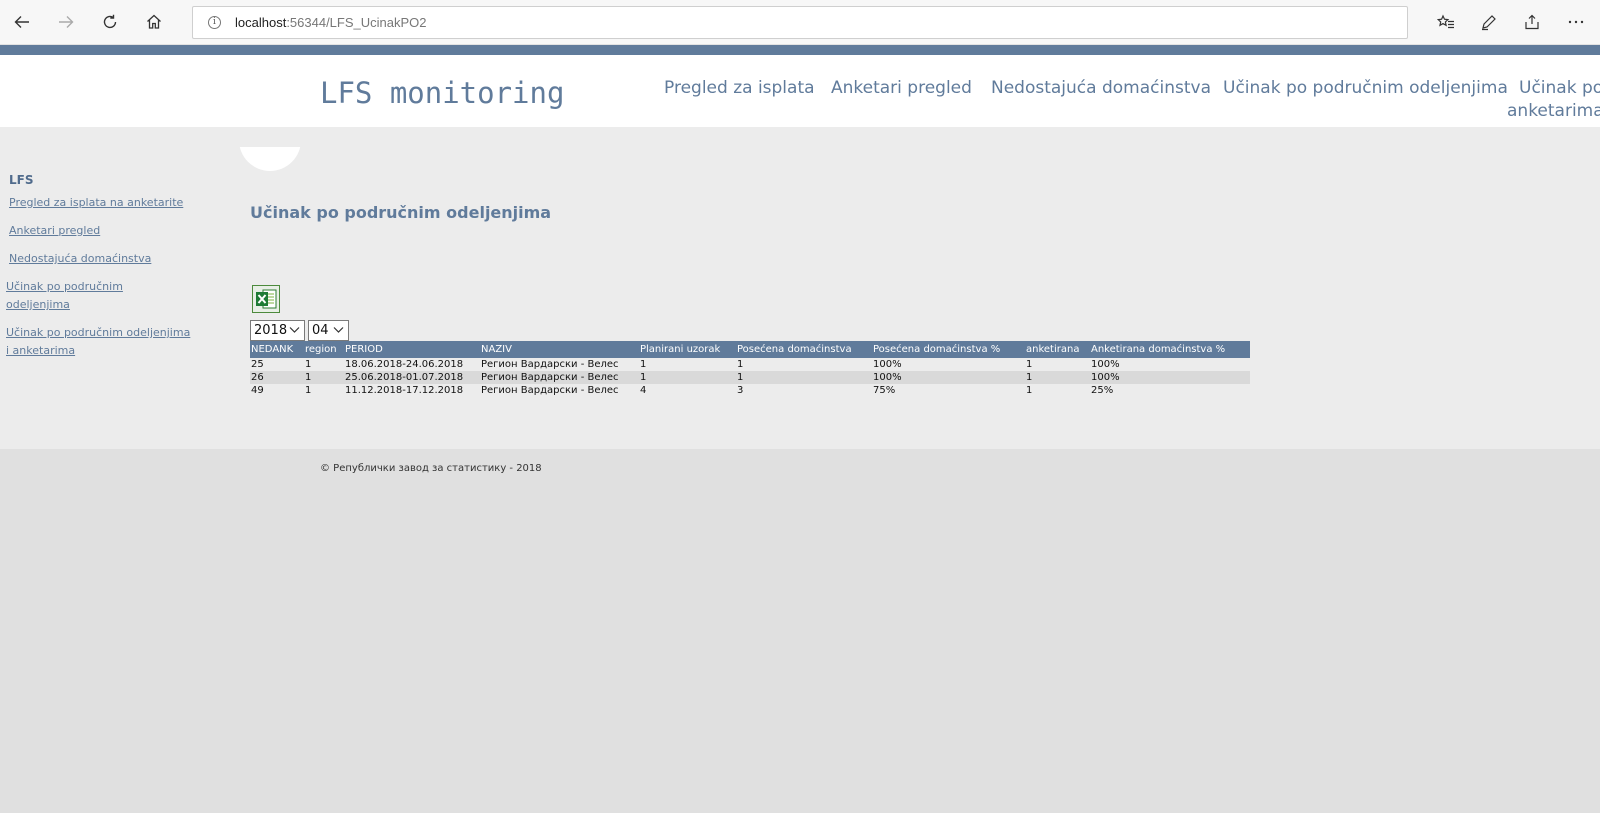 The height and width of the screenshot is (813, 1600). Describe the element at coordinates (22, 22) in the screenshot. I see `back-icon` at that location.